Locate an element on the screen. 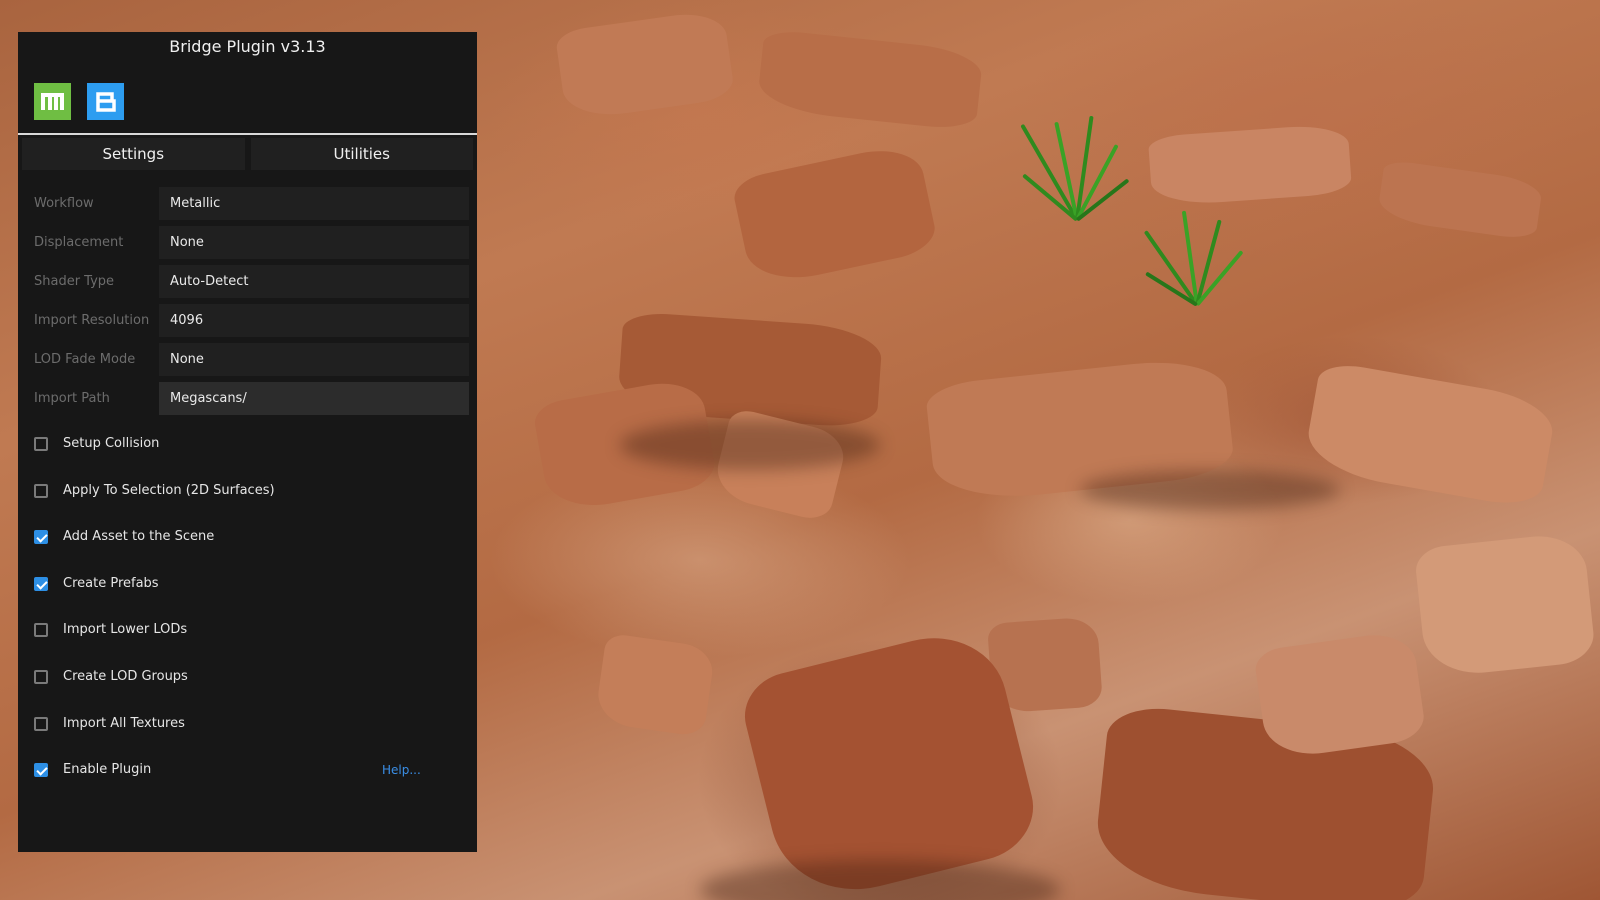 Image resolution: width=1600 pixels, height=900 pixels. logo-row is located at coordinates (247, 91).